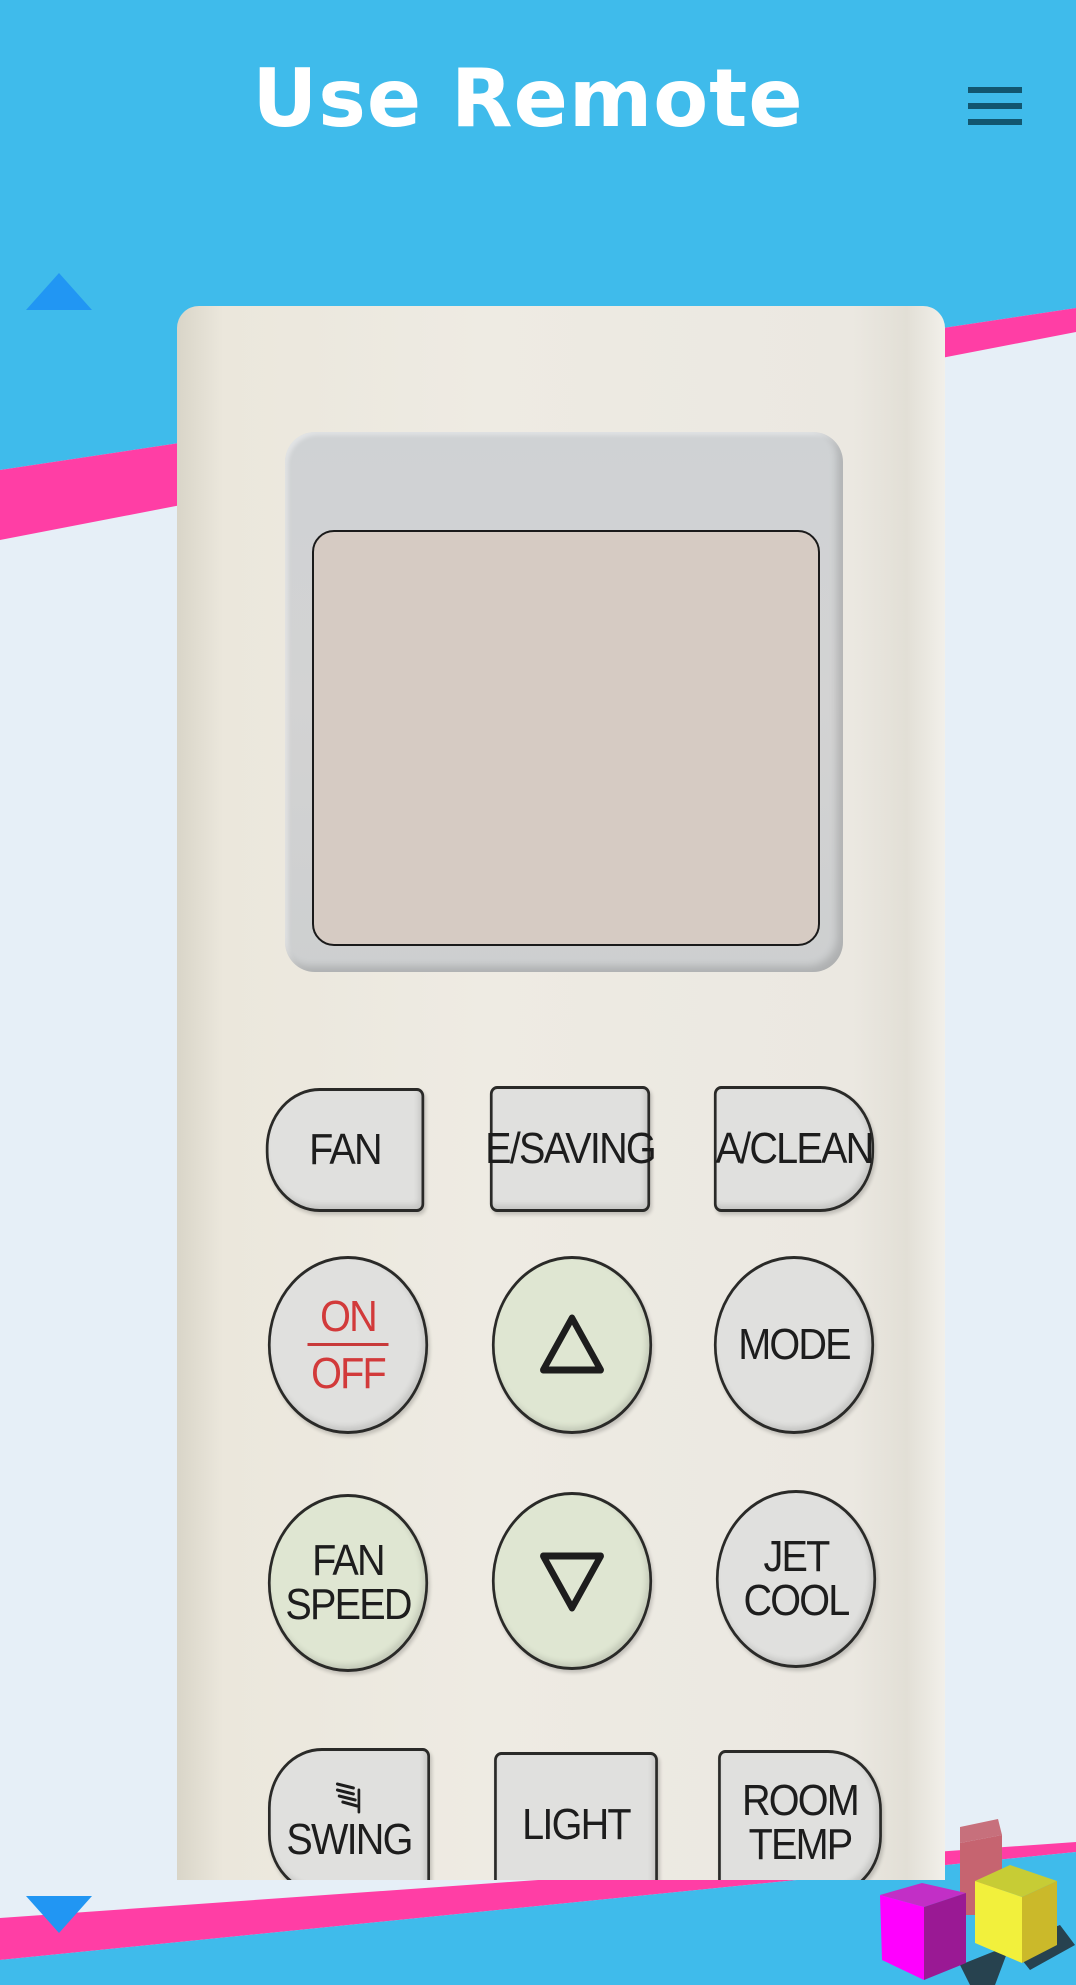  I want to click on aclean-button-label: A/CLEAN, so click(795, 1148).